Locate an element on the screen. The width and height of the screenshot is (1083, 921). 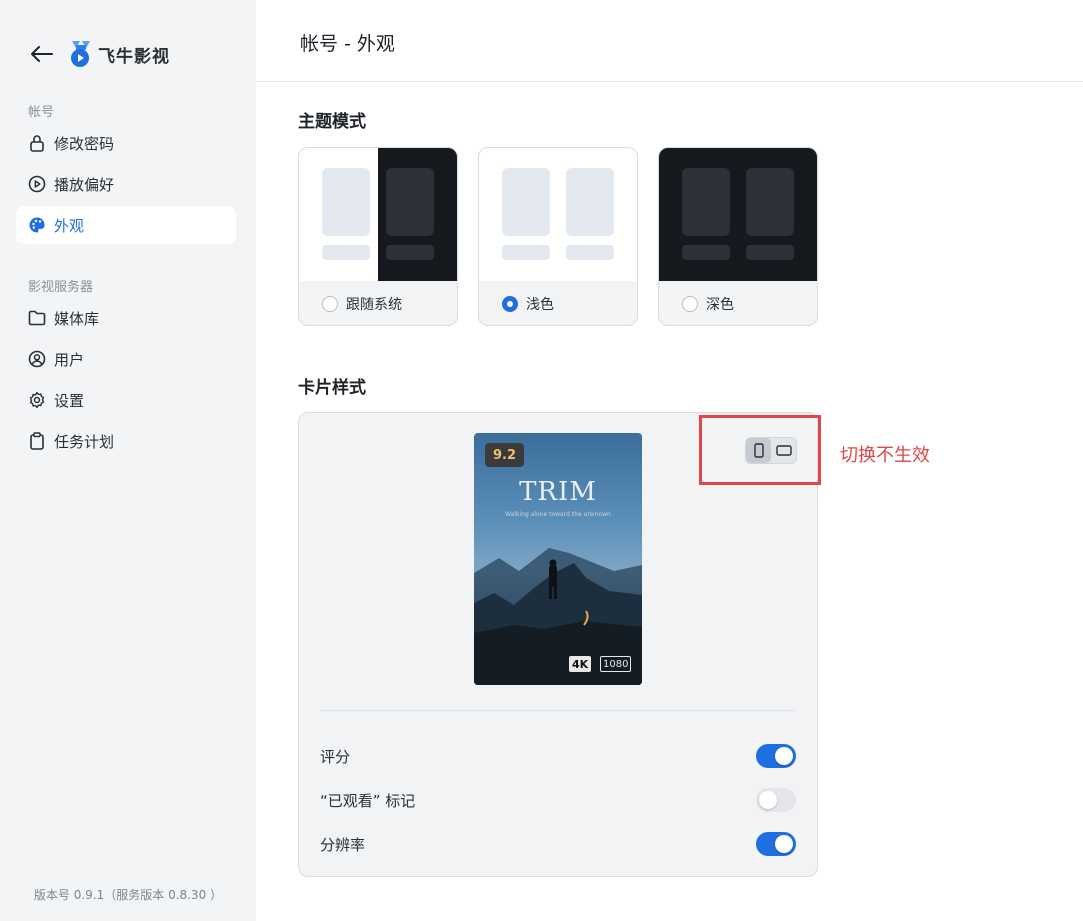
radio-button-checked is located at coordinates (510, 303).